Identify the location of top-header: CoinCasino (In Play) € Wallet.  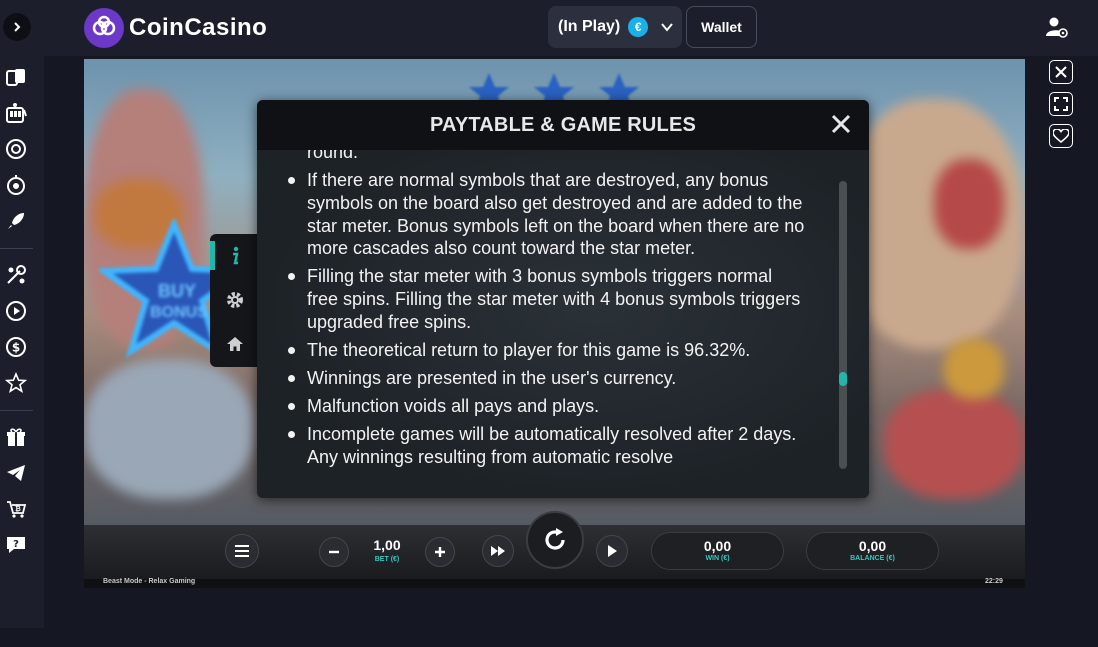
(571, 28).